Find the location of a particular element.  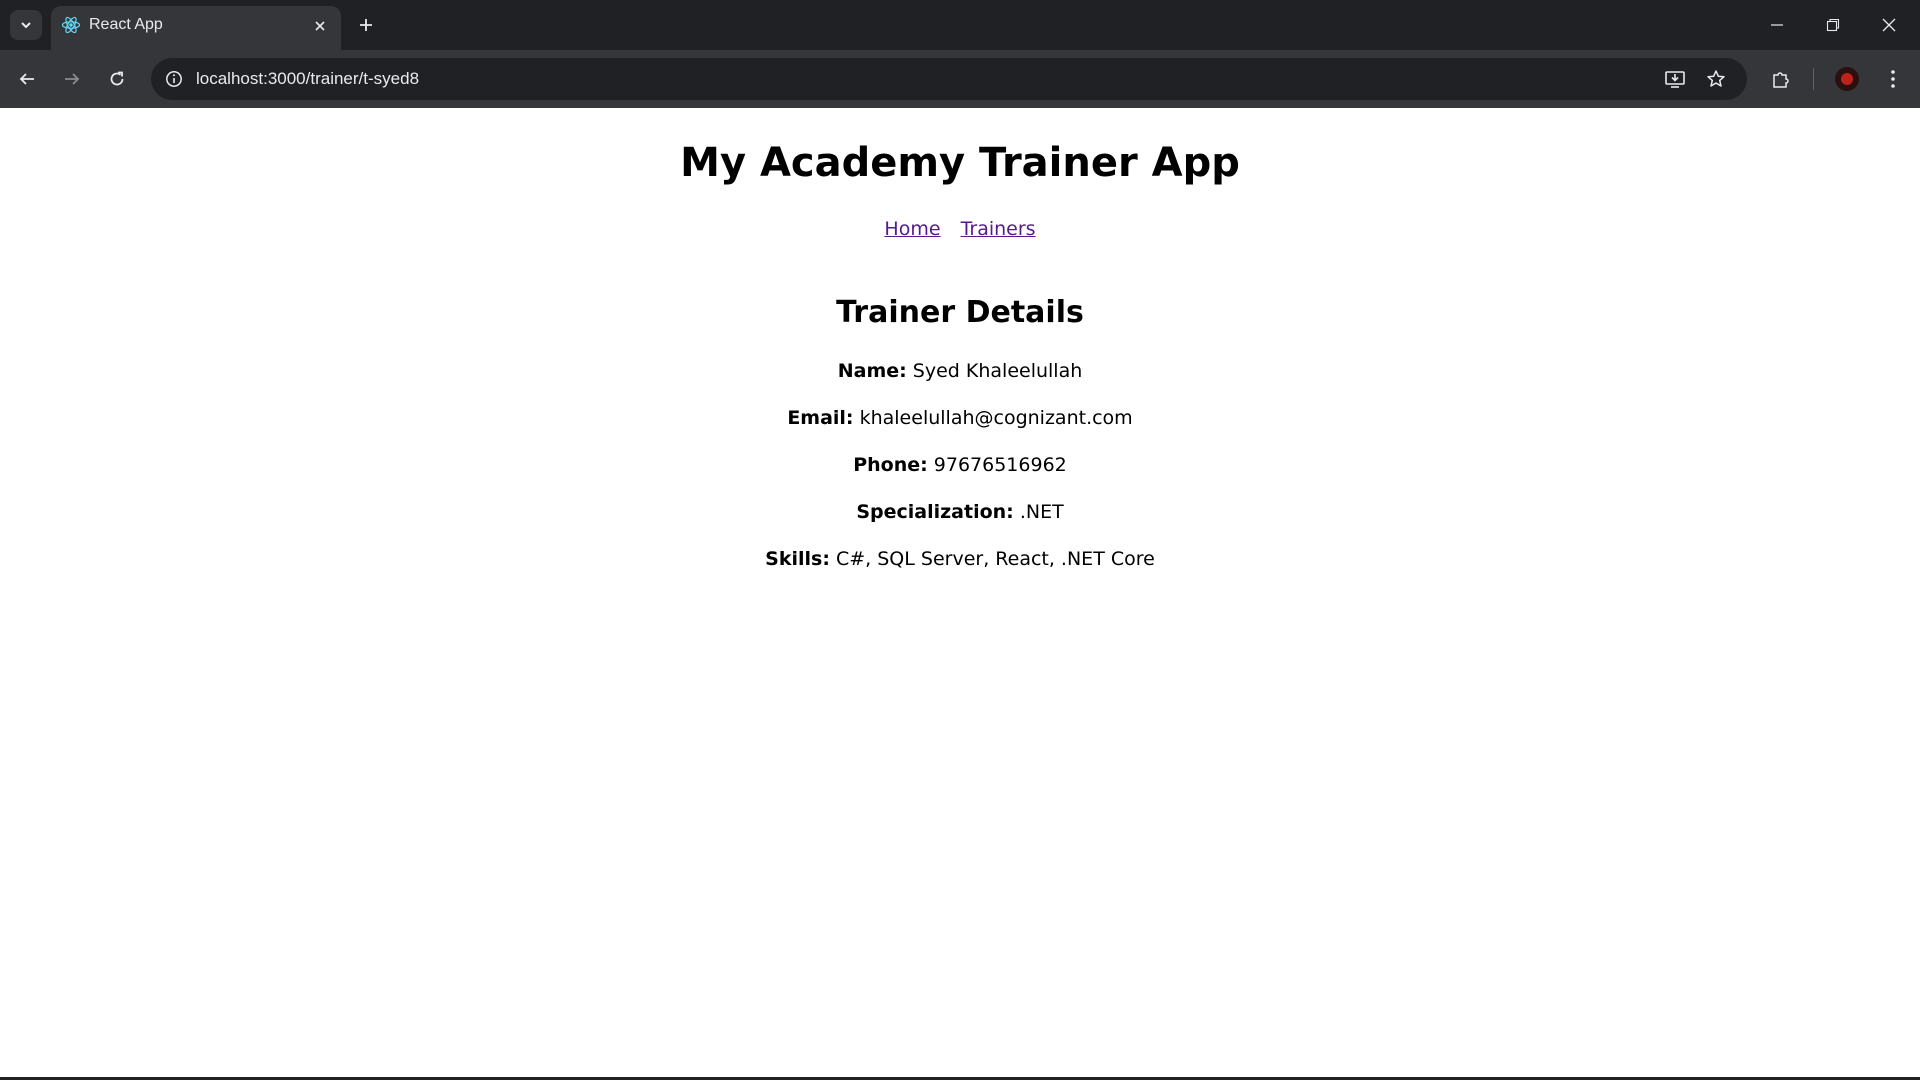

browser-tab: React App is located at coordinates (196, 28).